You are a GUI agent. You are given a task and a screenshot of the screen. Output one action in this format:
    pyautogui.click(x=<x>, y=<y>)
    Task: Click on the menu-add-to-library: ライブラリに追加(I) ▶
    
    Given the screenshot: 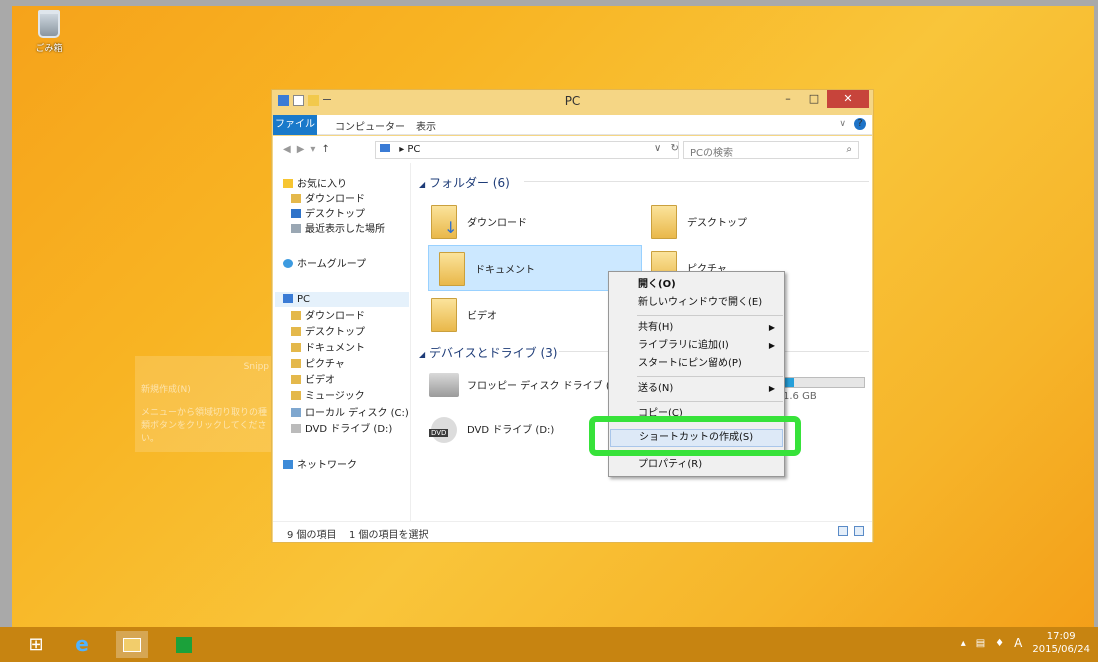 What is the action you would take?
    pyautogui.click(x=696, y=346)
    